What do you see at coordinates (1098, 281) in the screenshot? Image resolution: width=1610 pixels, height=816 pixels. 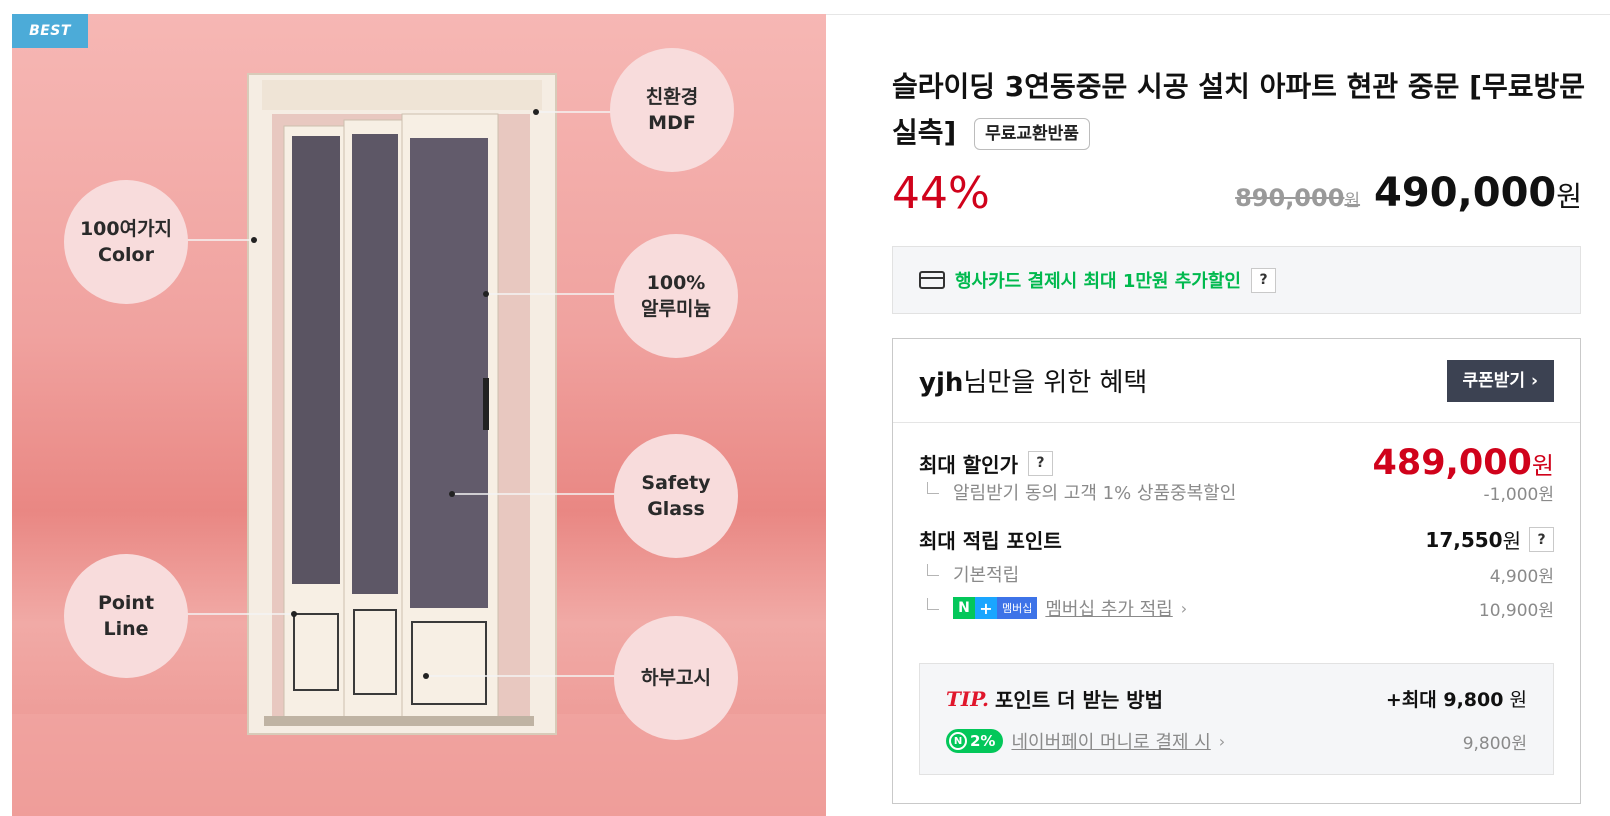 I see `card-promo-text: 행사카드 결제시 최대 1만원 추가할인` at bounding box center [1098, 281].